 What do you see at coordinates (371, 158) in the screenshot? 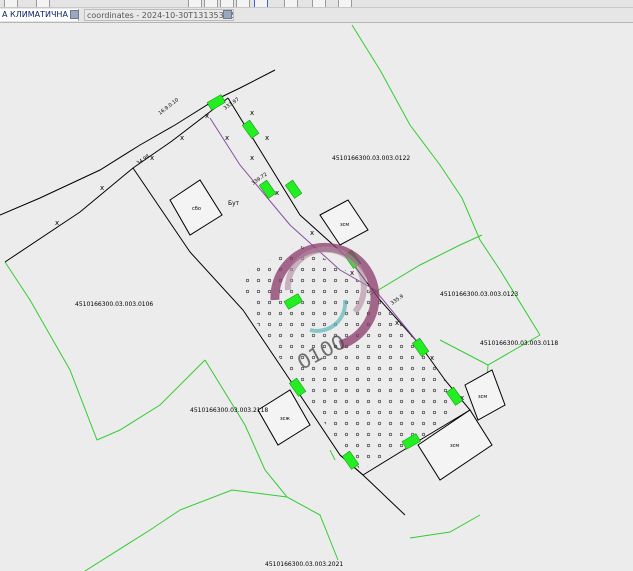
I see `parcel-label: 4510166300.03.003.0122` at bounding box center [371, 158].